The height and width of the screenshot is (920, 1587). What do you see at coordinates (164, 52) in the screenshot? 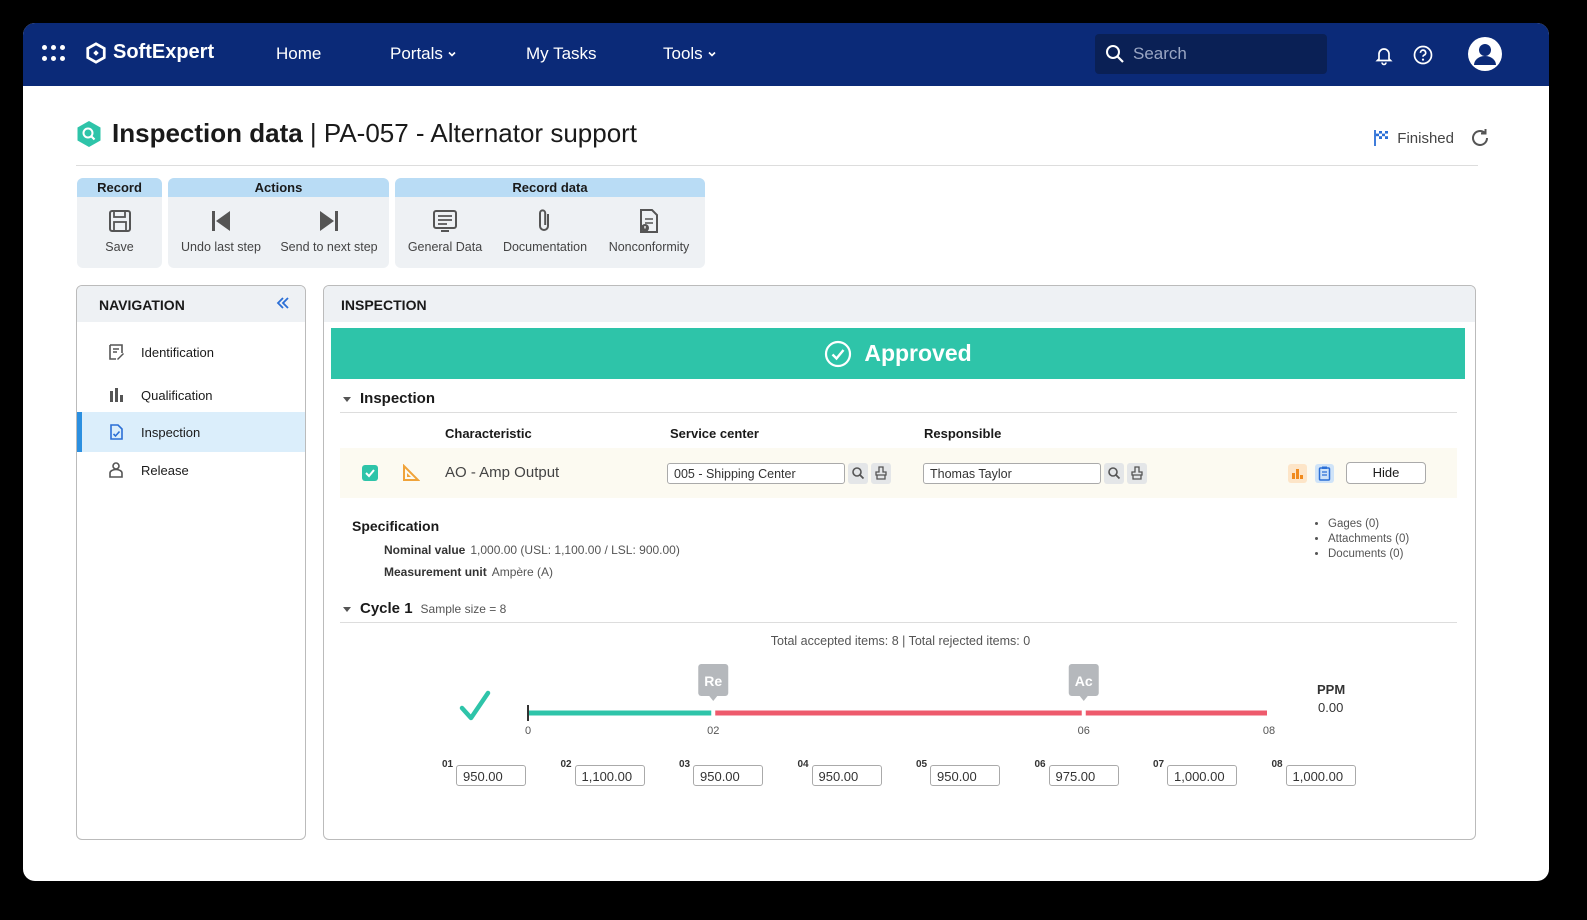
I see `brand-name: SoftExpert` at bounding box center [164, 52].